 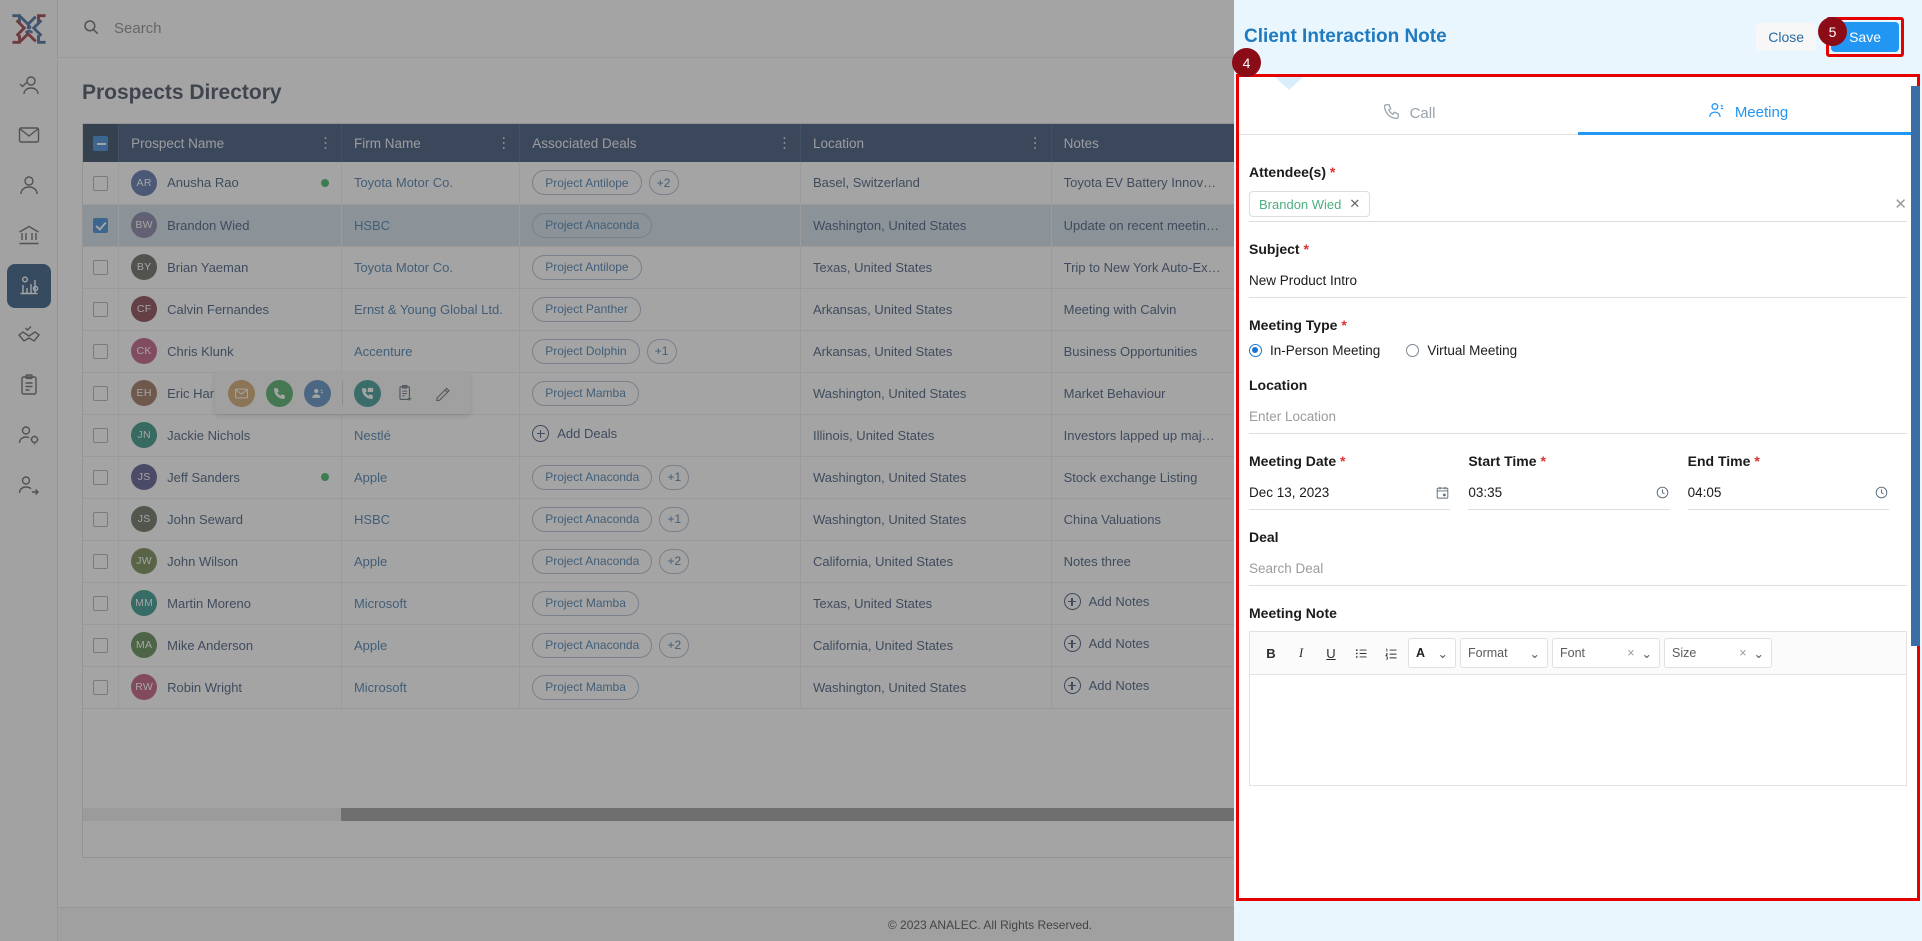 What do you see at coordinates (230, 645) in the screenshot?
I see `cell-prospect-name: MA Mike Anderson` at bounding box center [230, 645].